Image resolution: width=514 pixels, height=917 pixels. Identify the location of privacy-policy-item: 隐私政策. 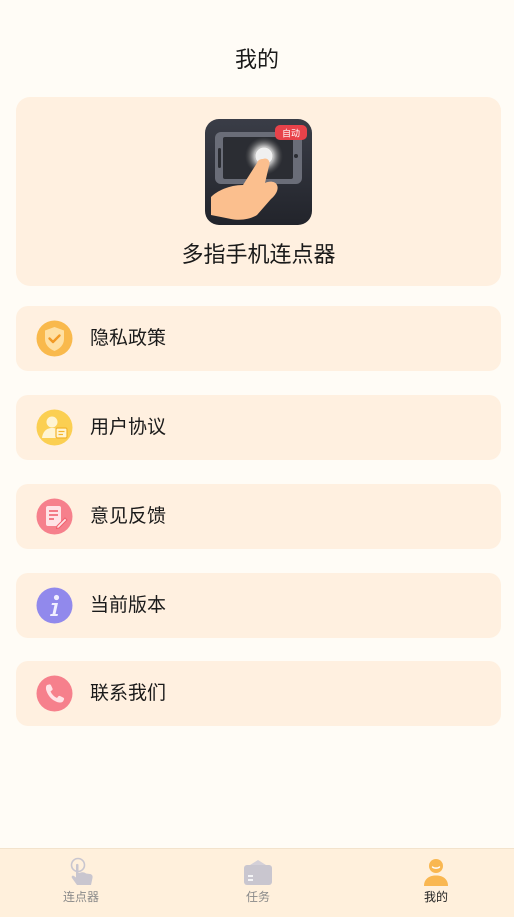
(258, 338).